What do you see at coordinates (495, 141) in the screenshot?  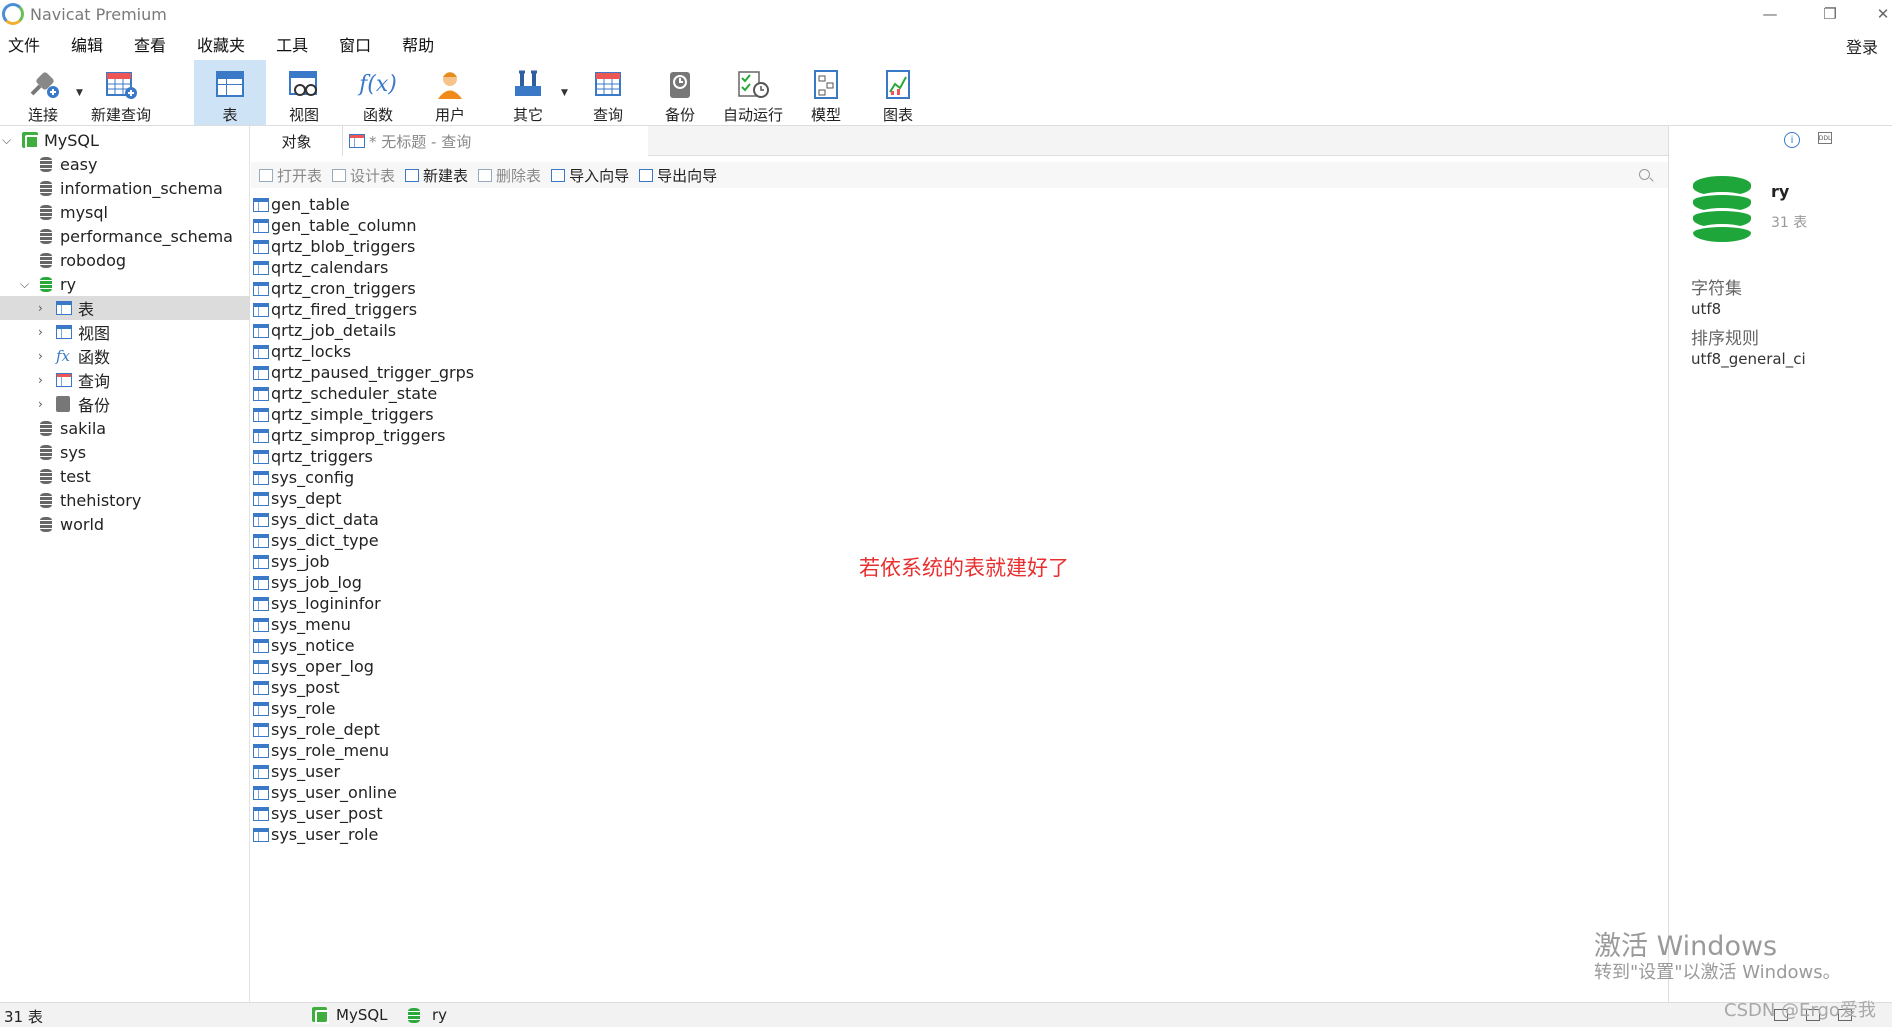 I see `tab-untitled-query: * 无标题 - 查询` at bounding box center [495, 141].